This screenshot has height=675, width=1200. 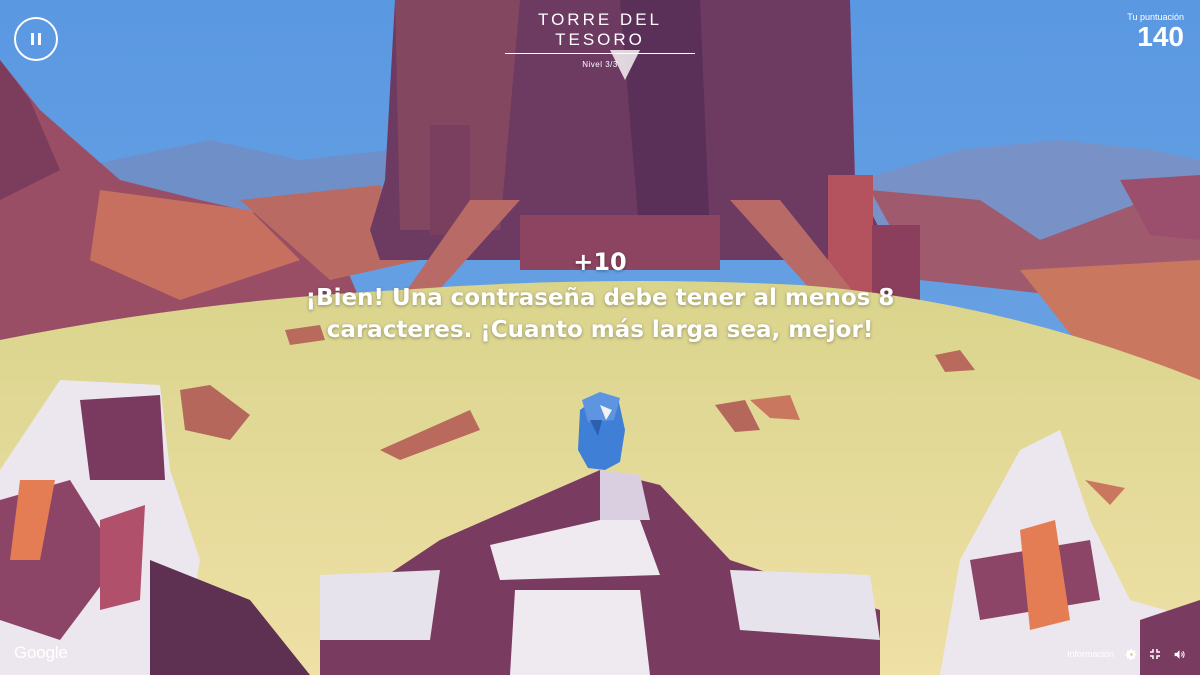 I want to click on player-character, so click(x=601, y=431).